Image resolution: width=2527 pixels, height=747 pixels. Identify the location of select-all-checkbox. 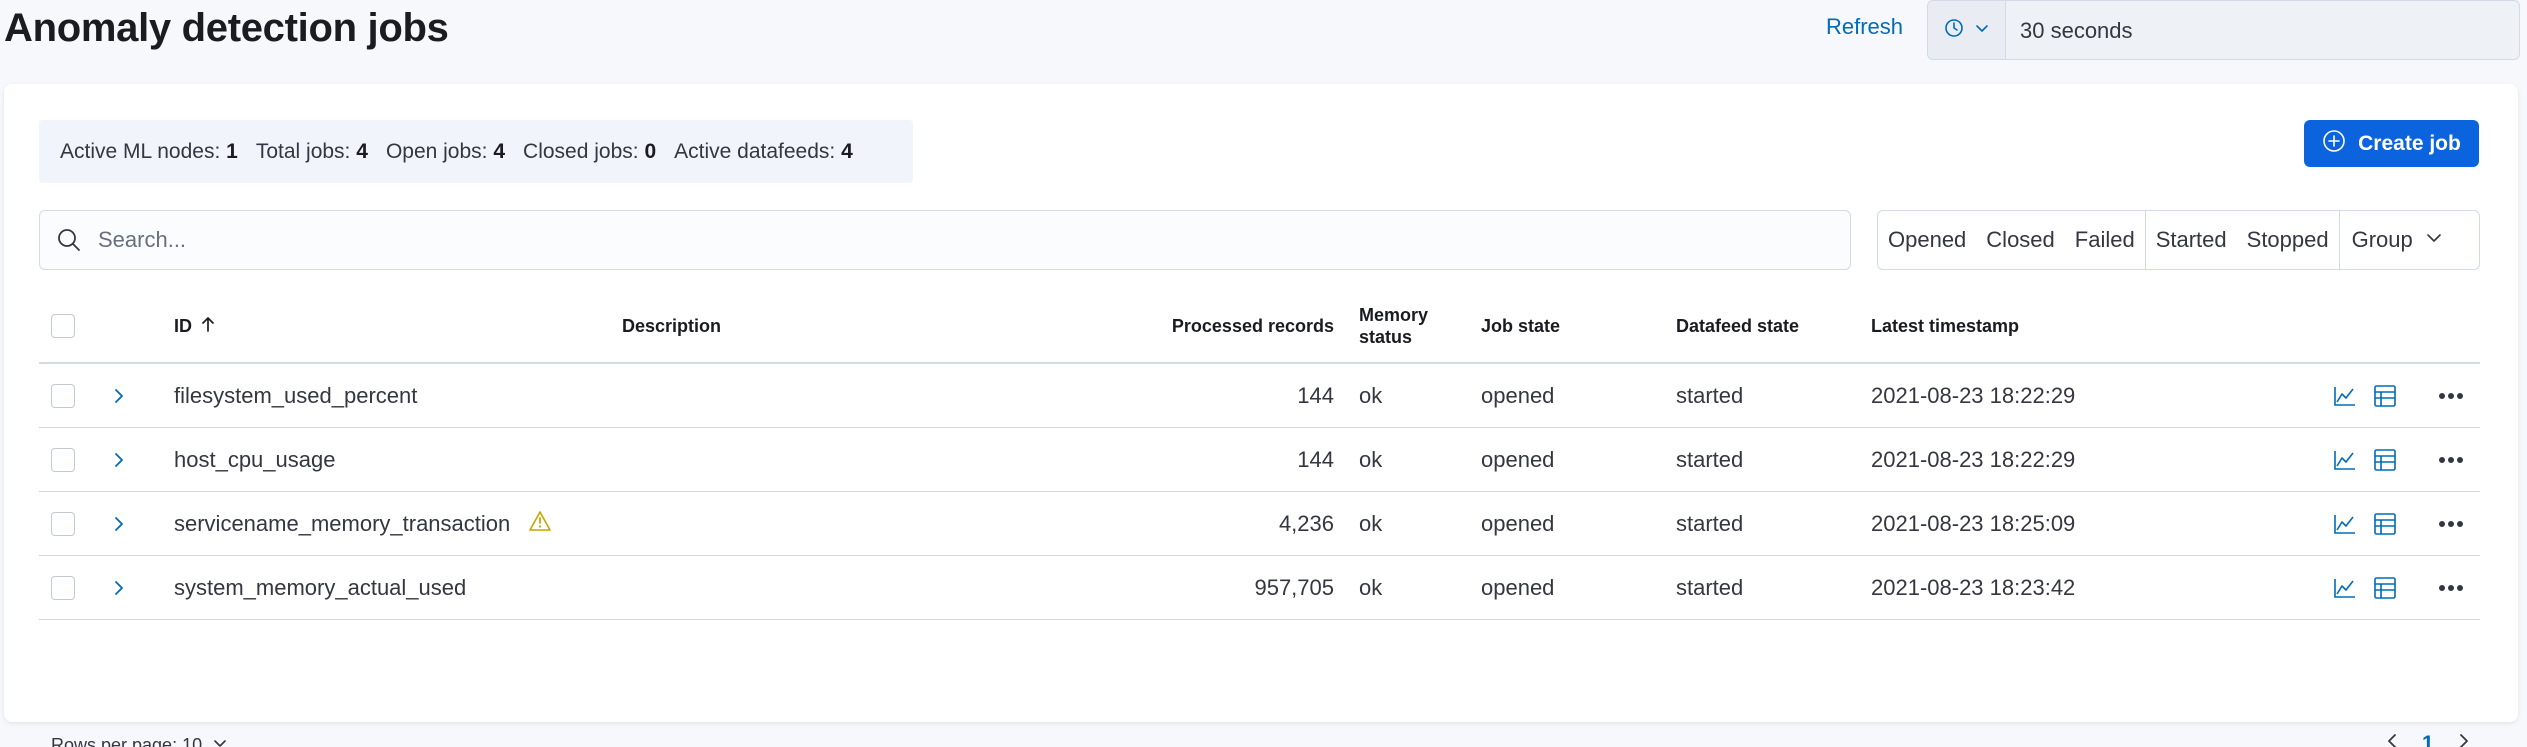
(63, 326).